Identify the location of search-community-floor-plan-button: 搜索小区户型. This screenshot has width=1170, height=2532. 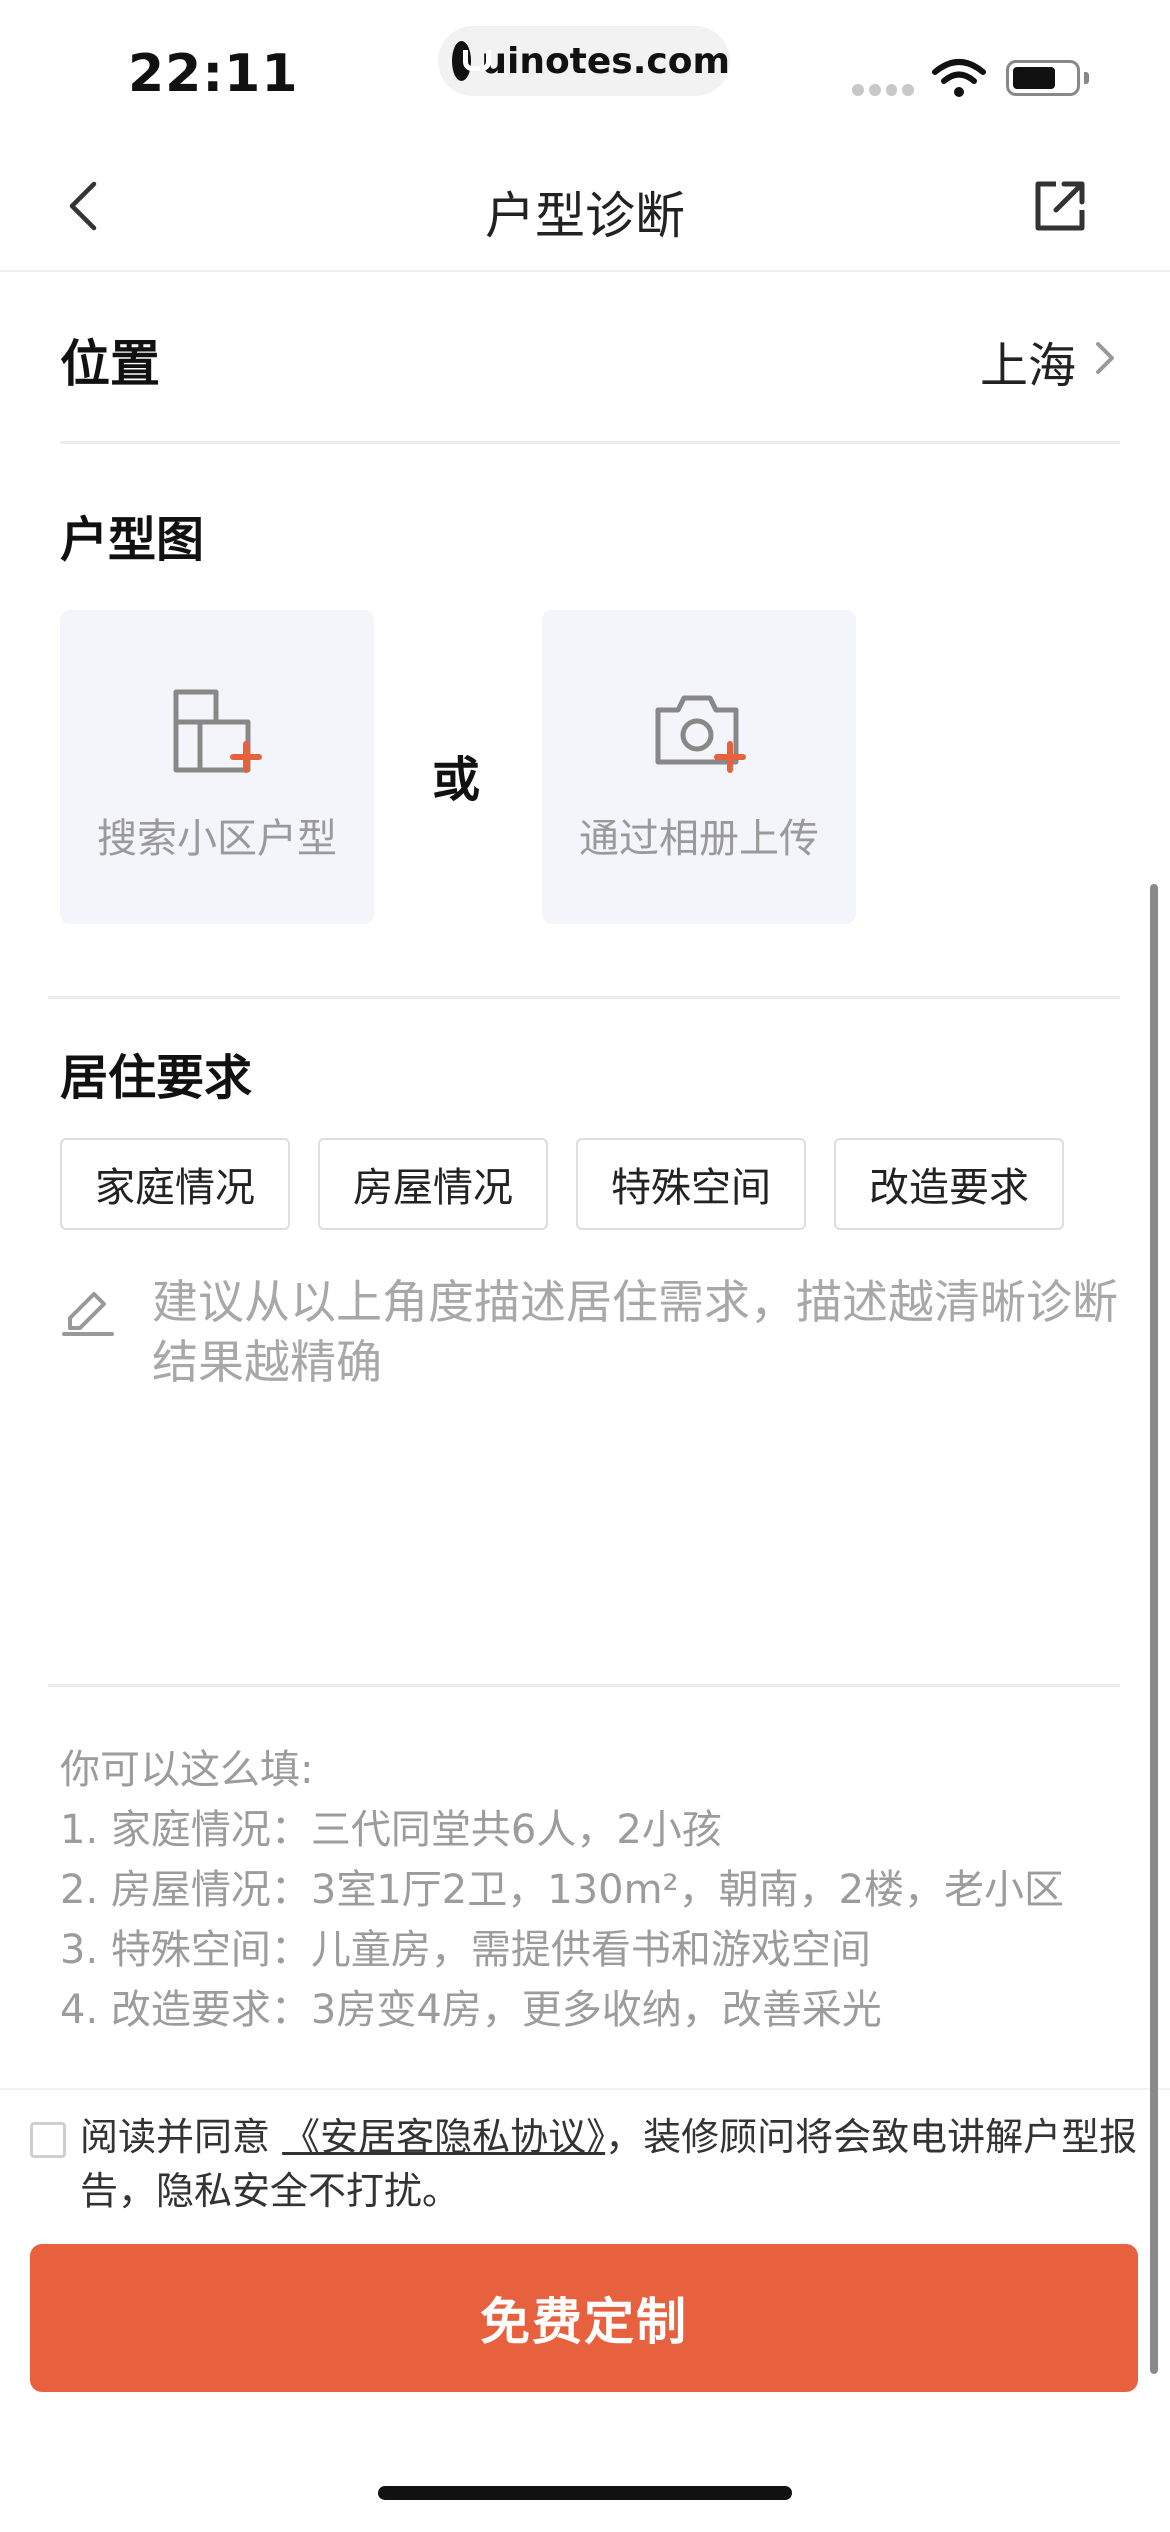
(217, 767).